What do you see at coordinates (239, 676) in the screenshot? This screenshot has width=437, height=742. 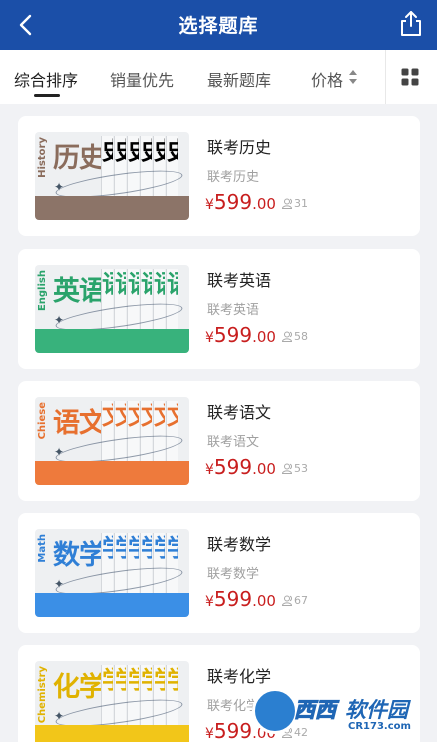 I see `course-name: 联考化学` at bounding box center [239, 676].